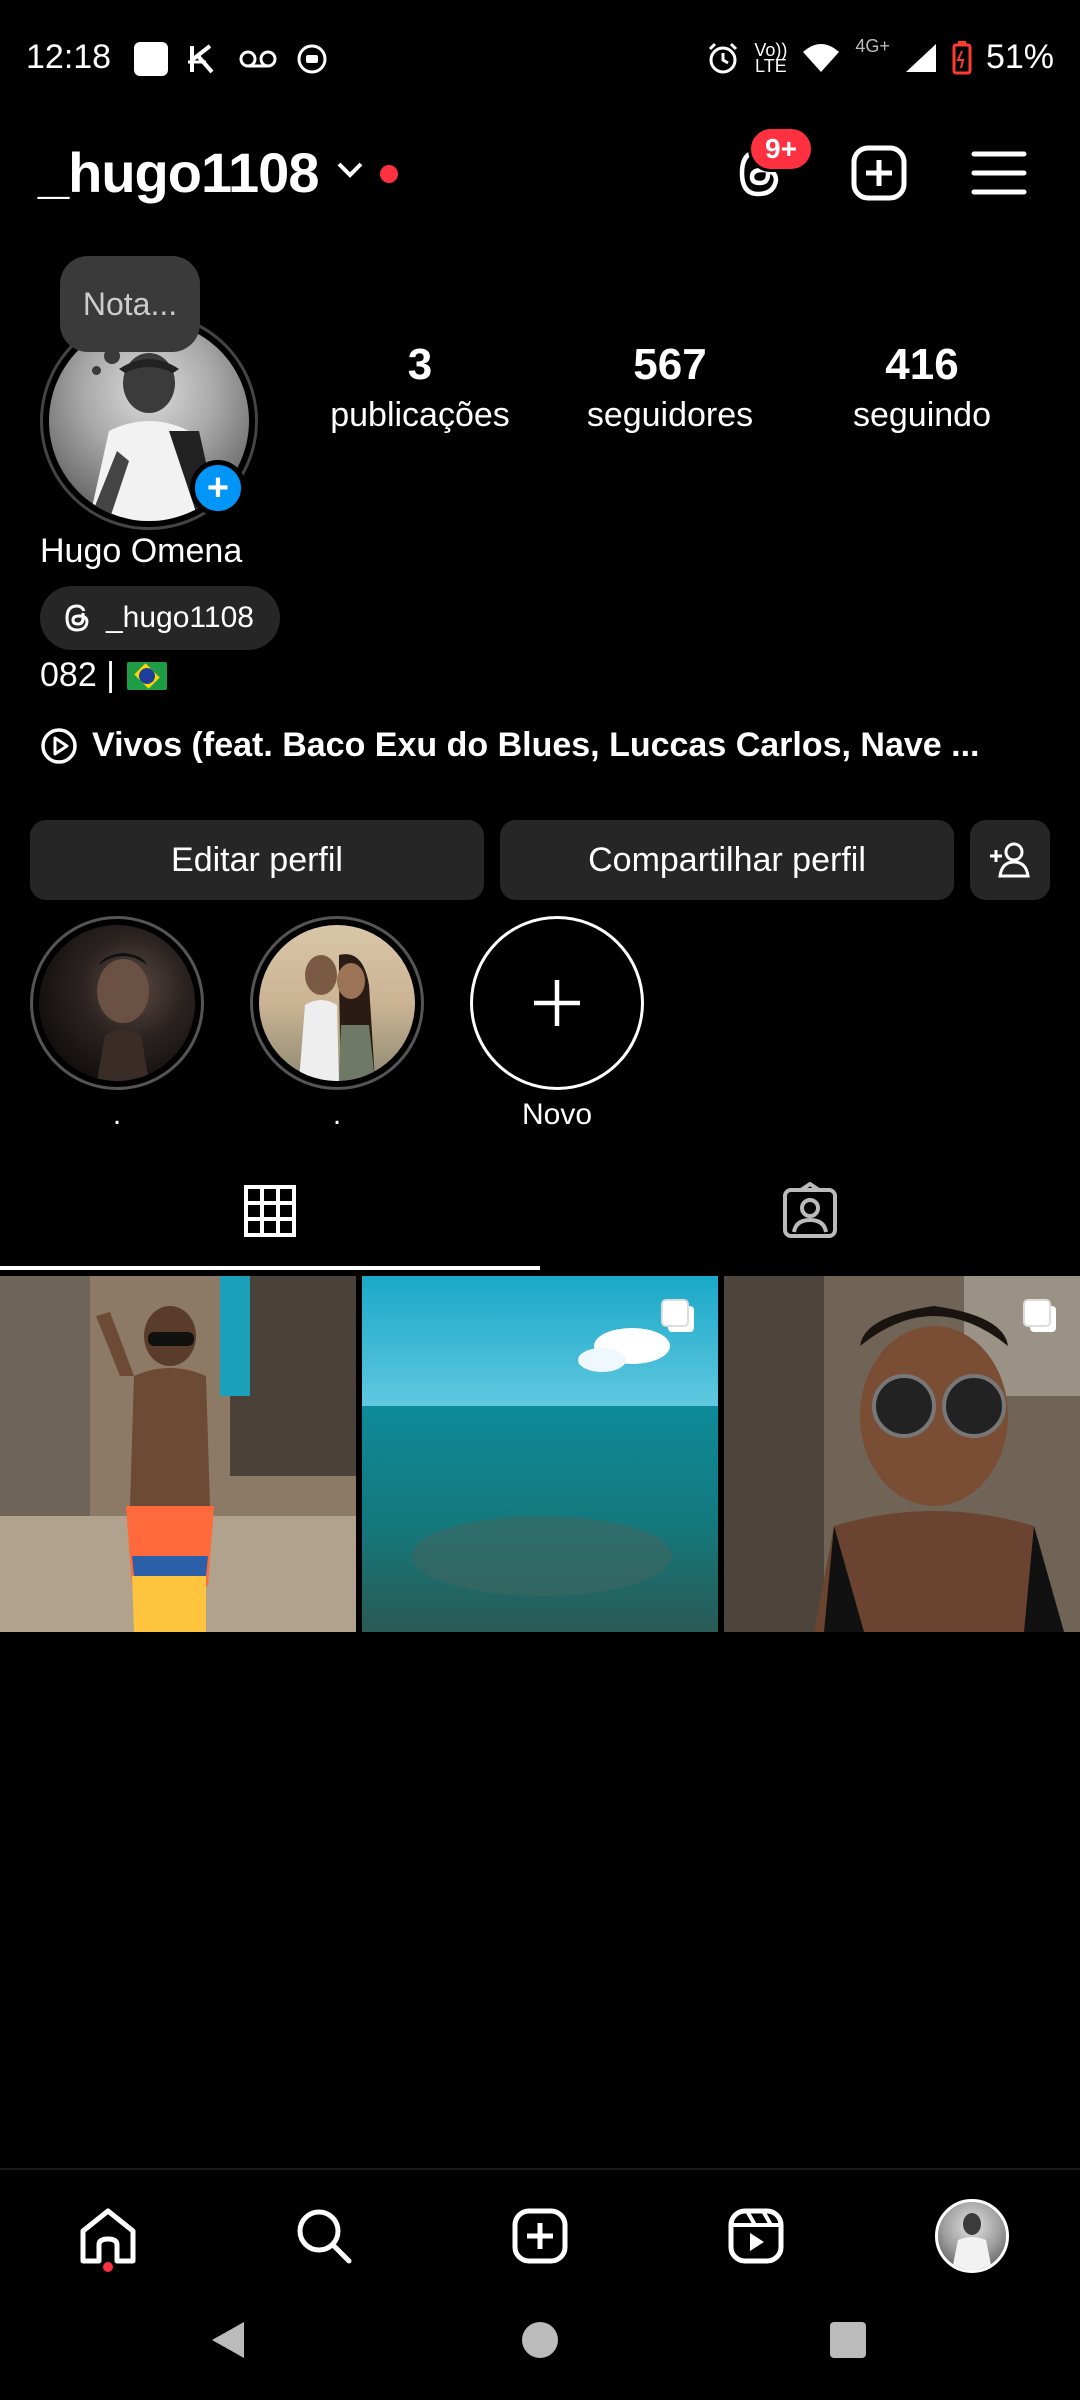 This screenshot has width=1080, height=2400. What do you see at coordinates (389, 174) in the screenshot?
I see `account-notification-dot` at bounding box center [389, 174].